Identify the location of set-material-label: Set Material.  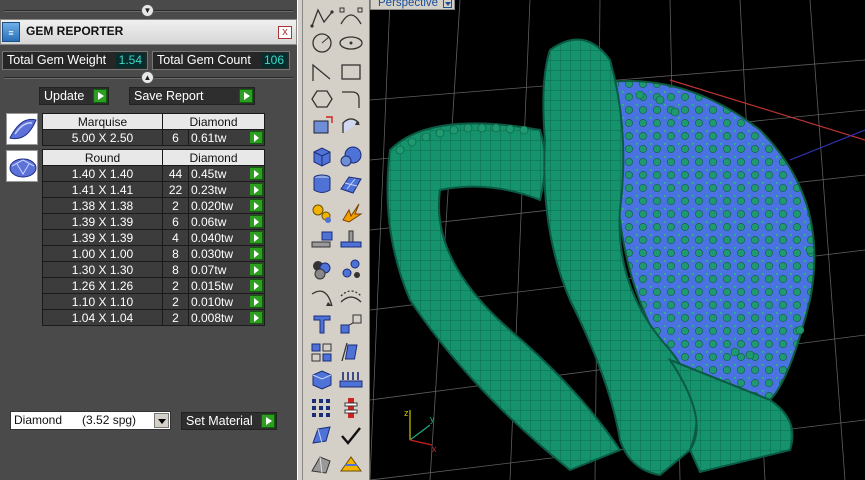
(219, 421).